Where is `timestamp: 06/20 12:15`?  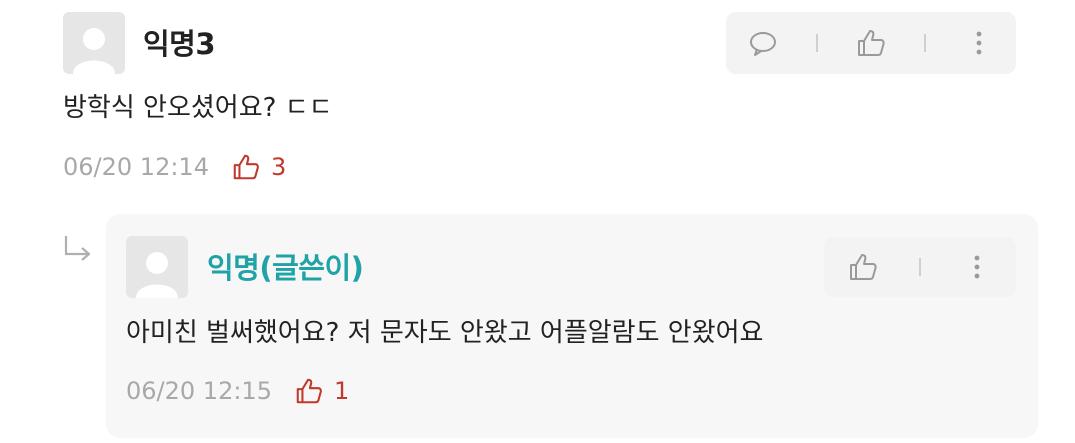
timestamp: 06/20 12:15 is located at coordinates (199, 391).